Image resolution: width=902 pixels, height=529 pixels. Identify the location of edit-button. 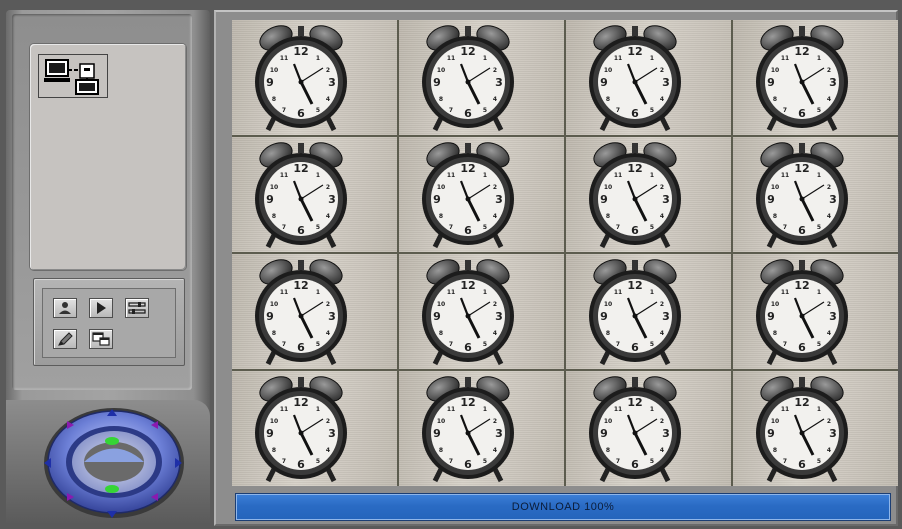
(65, 339).